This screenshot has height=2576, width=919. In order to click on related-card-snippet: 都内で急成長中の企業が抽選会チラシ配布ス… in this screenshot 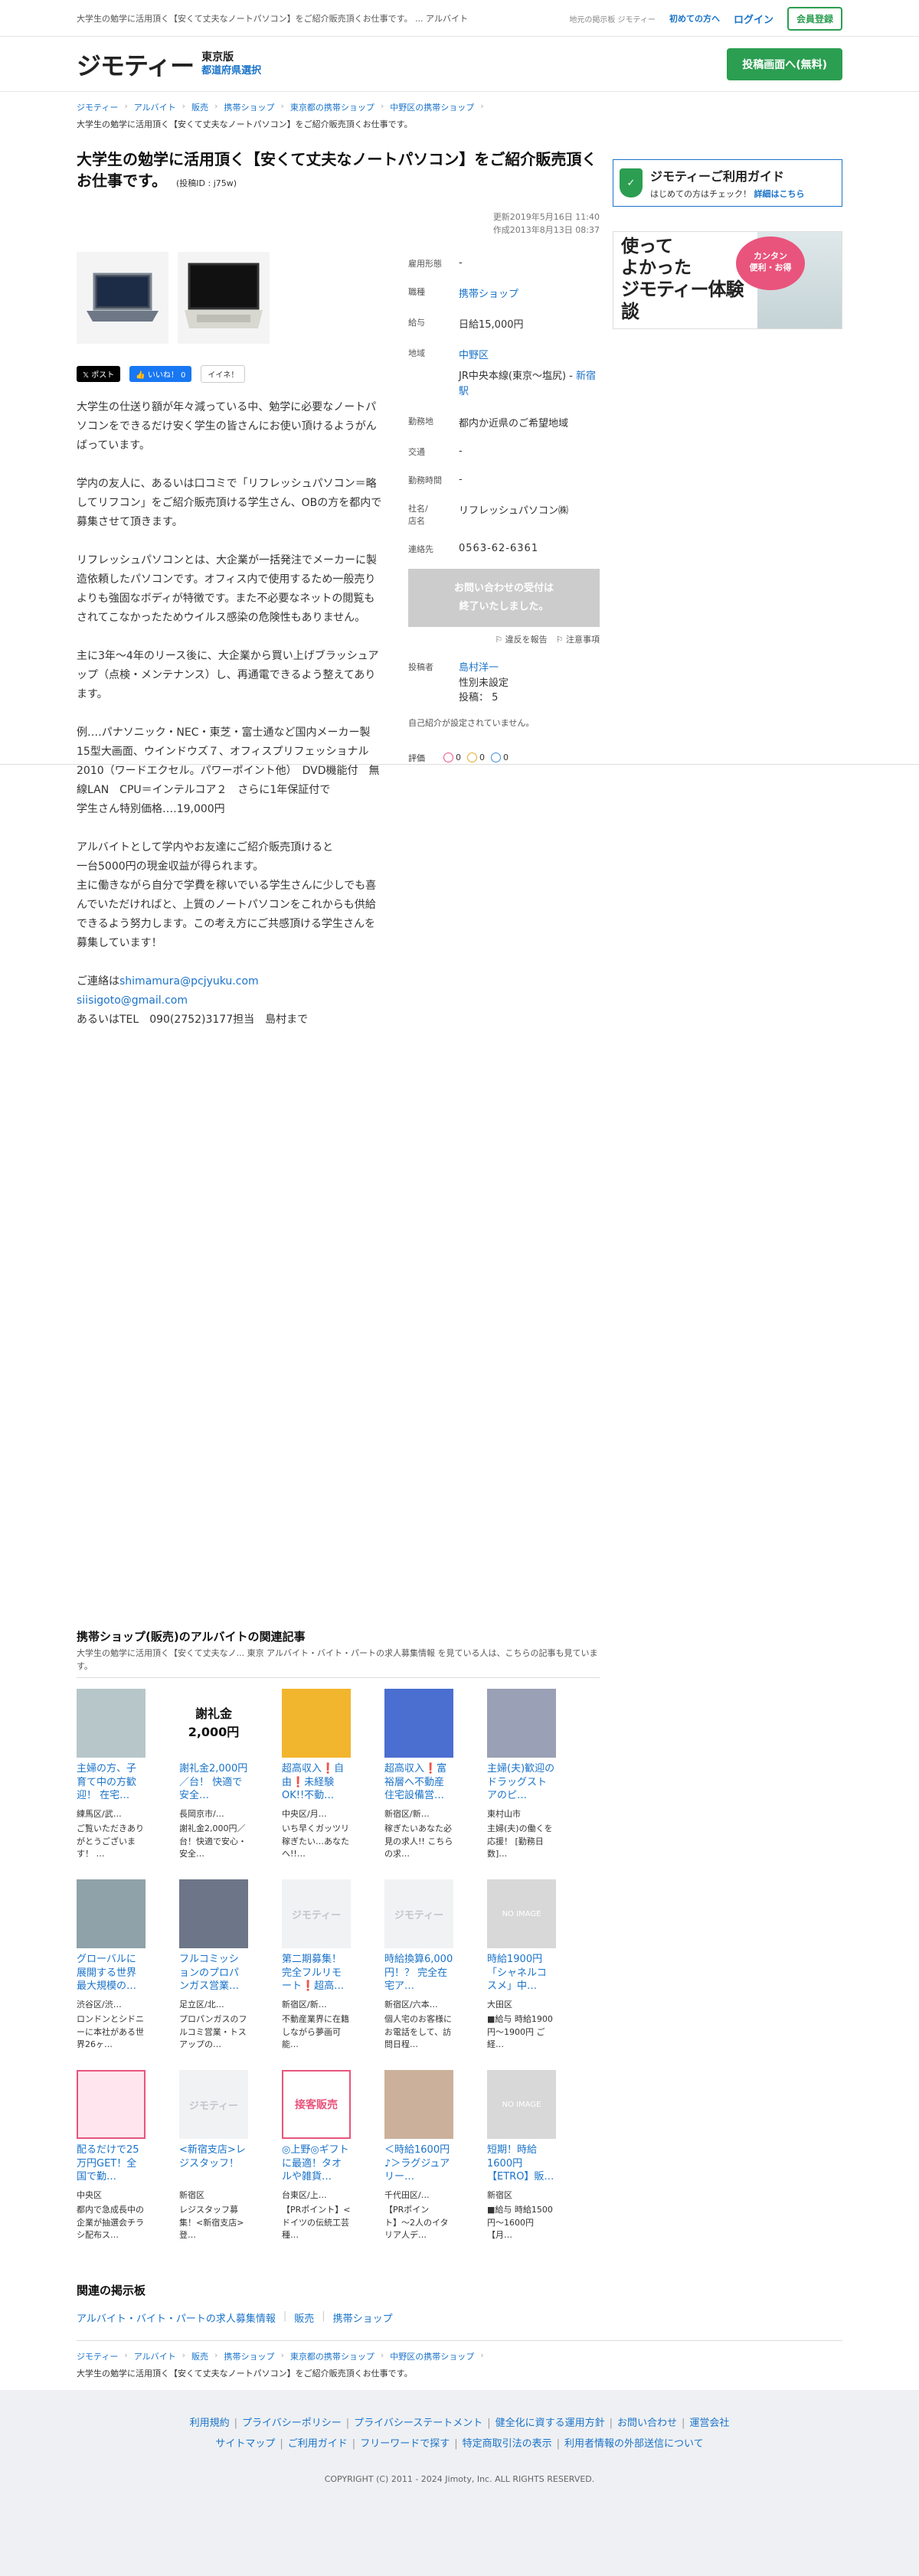, I will do `click(111, 2222)`.